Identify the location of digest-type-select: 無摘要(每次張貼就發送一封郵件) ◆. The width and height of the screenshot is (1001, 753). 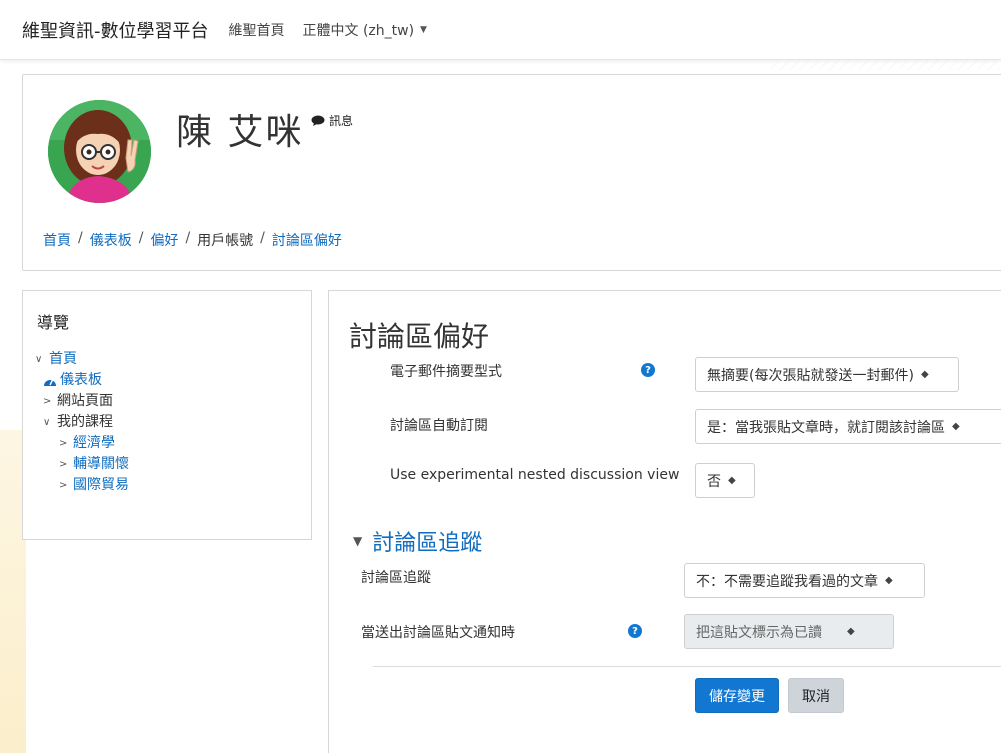
(827, 374).